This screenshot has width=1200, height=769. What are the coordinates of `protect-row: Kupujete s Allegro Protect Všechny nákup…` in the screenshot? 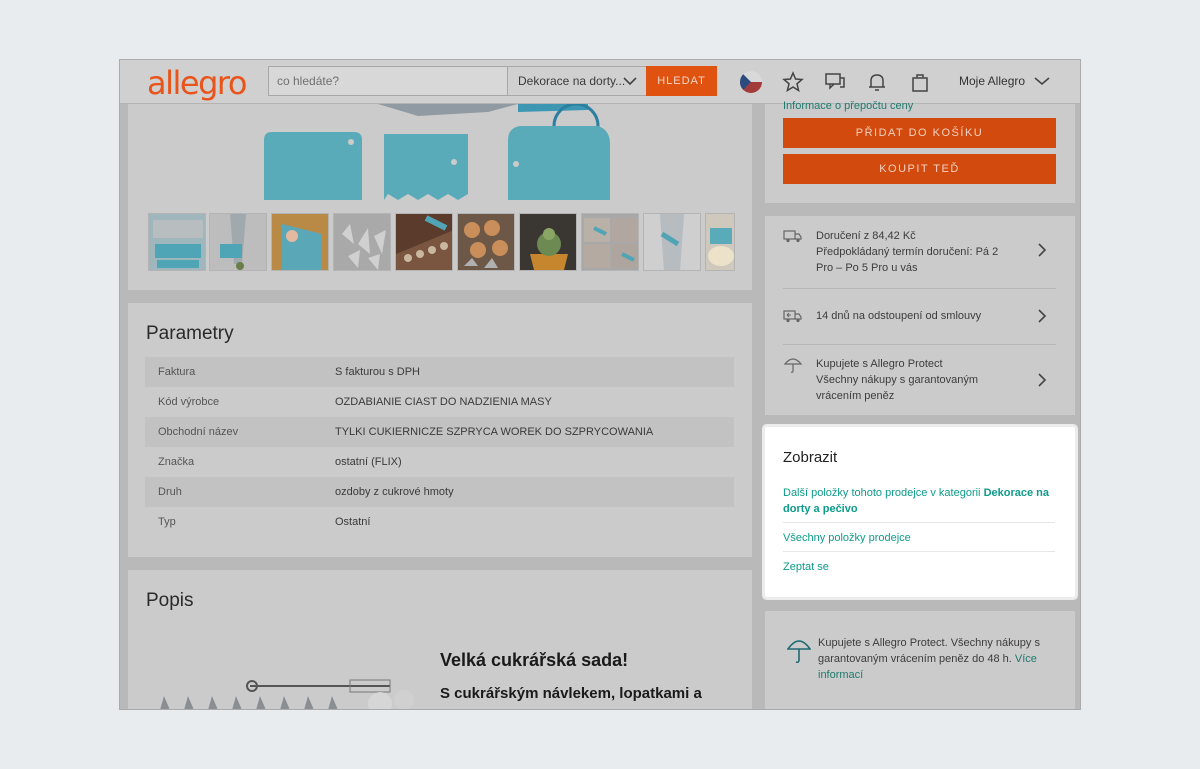 It's located at (919, 380).